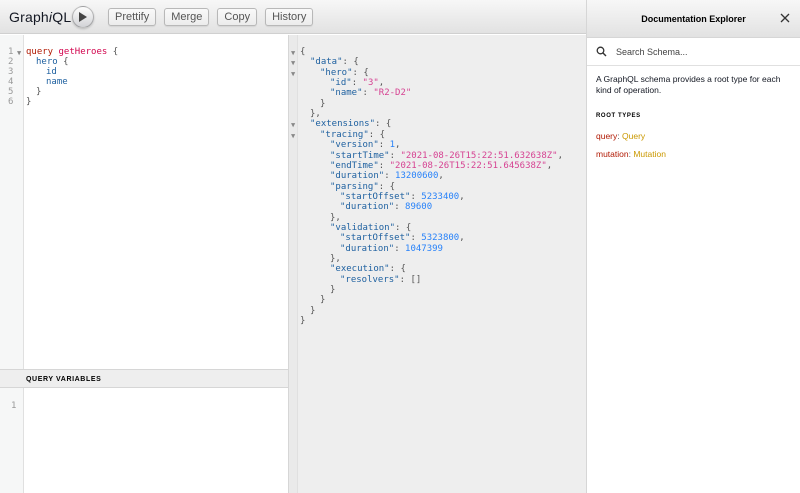  What do you see at coordinates (47, 62) in the screenshot?
I see `field-hero: hero` at bounding box center [47, 62].